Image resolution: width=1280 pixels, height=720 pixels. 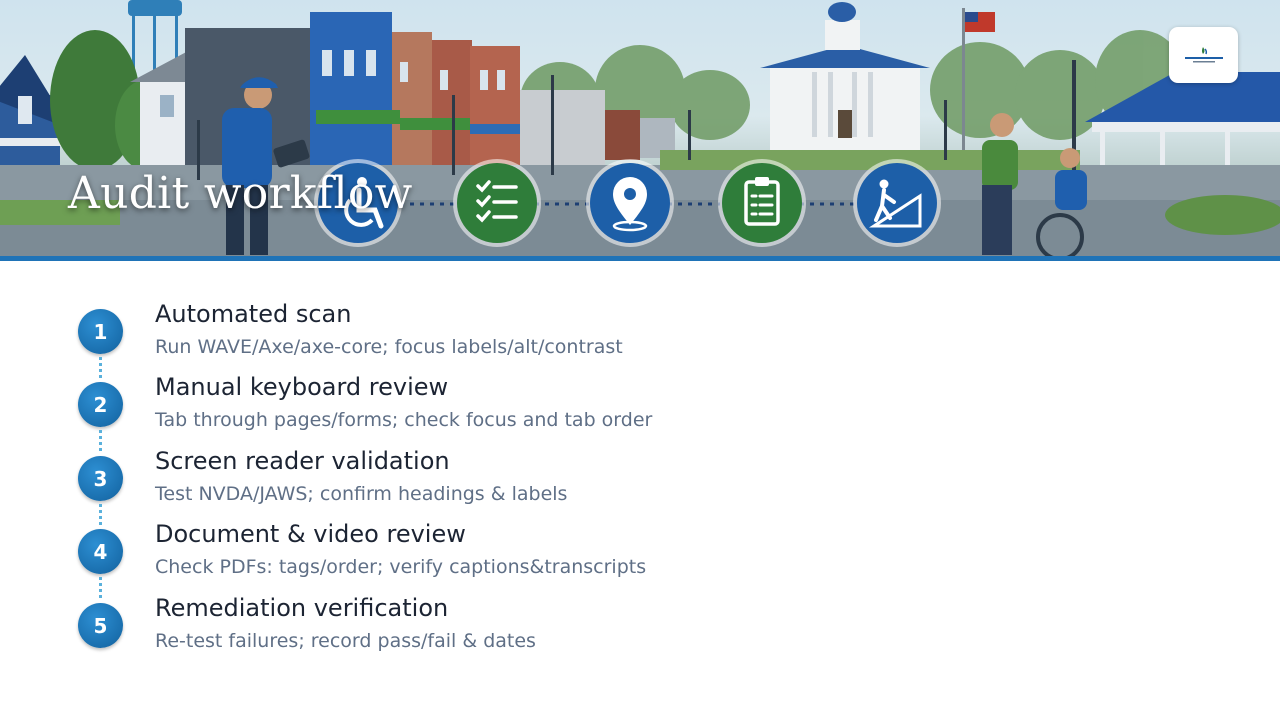 I want to click on feature-icons, so click(x=627, y=203).